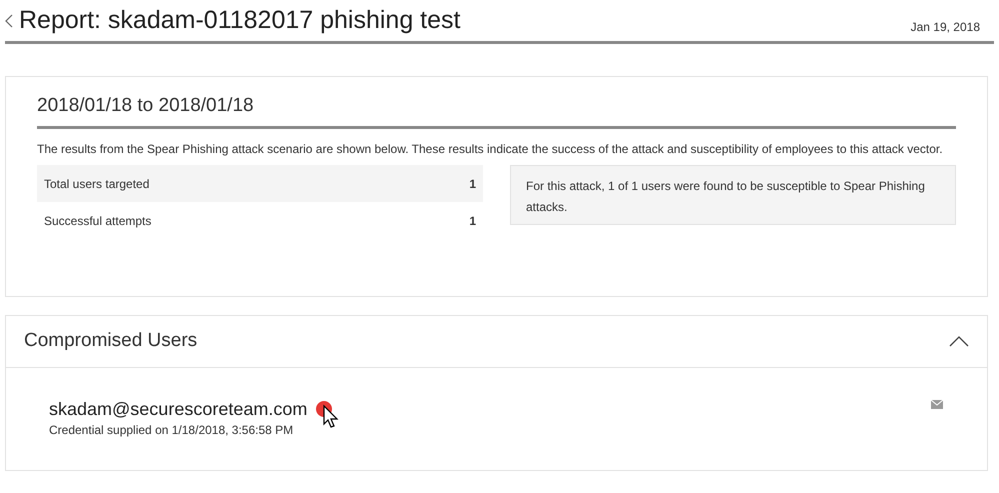  What do you see at coordinates (496, 111) in the screenshot?
I see `date-range: 2018/01/18 to 2018/01/18` at bounding box center [496, 111].